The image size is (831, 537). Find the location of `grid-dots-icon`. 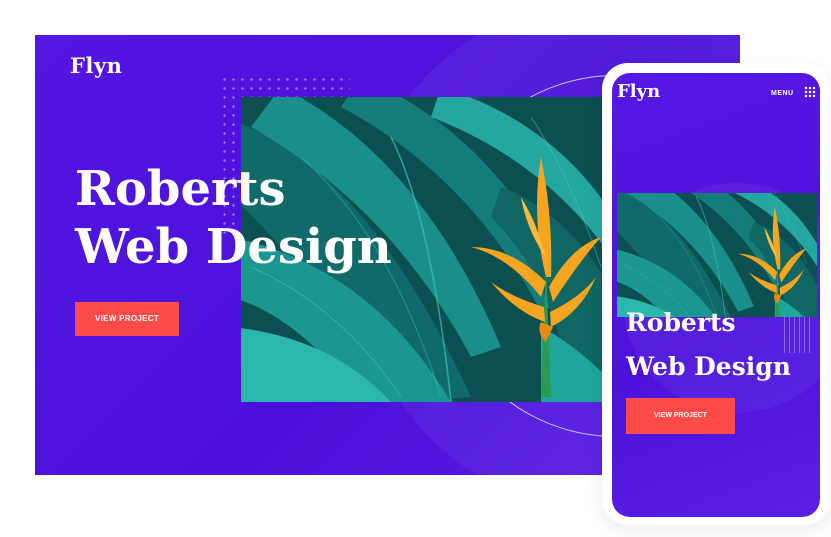

grid-dots-icon is located at coordinates (810, 92).